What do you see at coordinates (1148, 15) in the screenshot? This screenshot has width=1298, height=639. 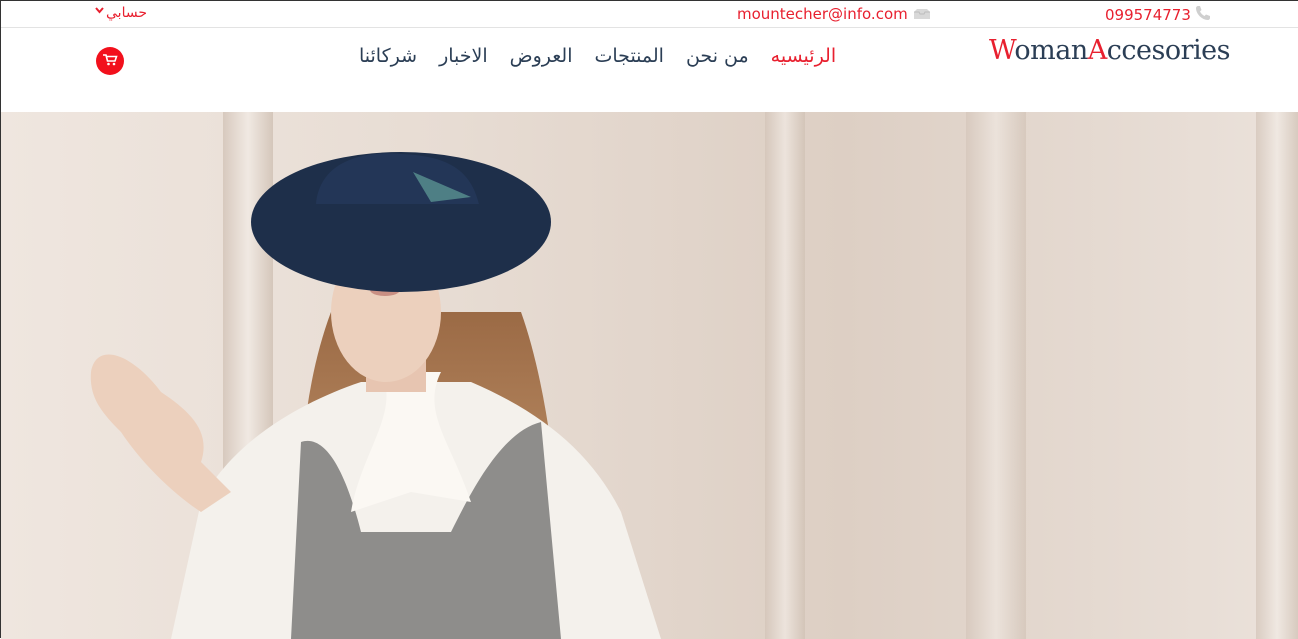 I see `phone-text: 099574773` at bounding box center [1148, 15].